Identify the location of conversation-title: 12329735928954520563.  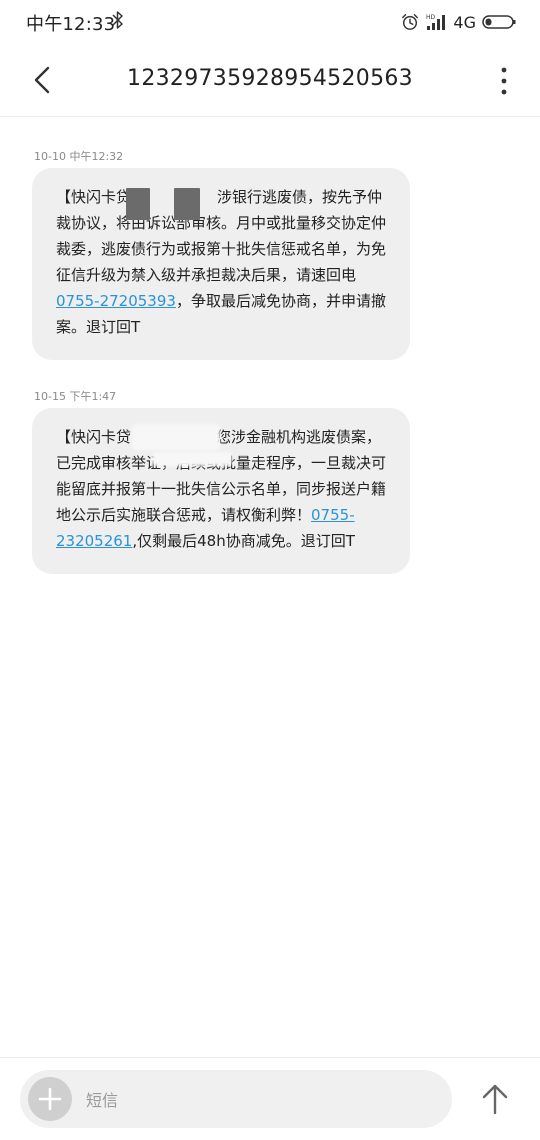
(270, 78).